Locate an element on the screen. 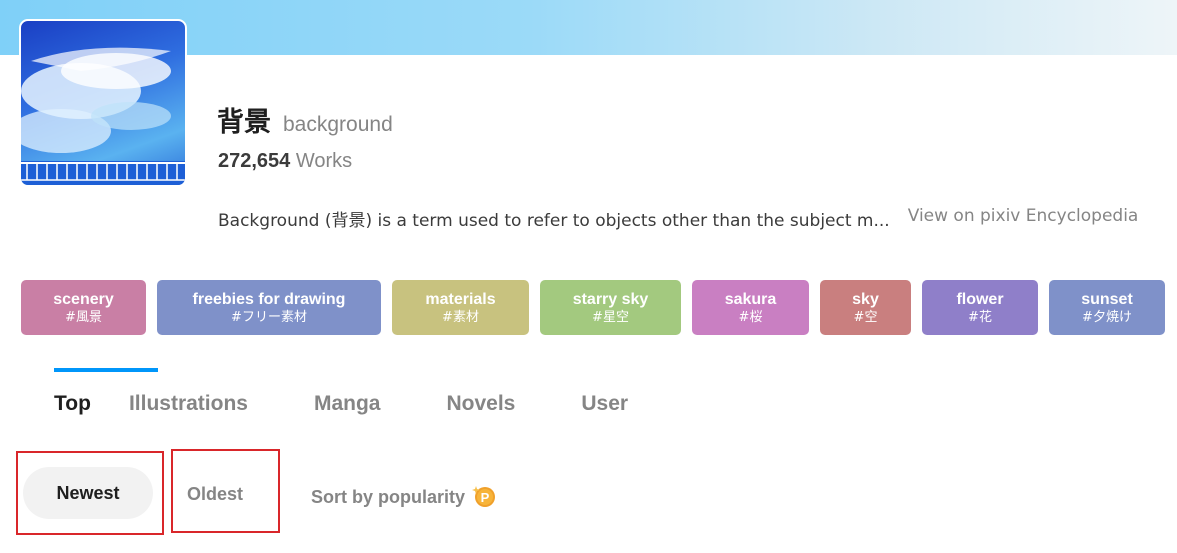 Image resolution: width=1177 pixels, height=553 pixels. tab-manga: Manga is located at coordinates (347, 393).